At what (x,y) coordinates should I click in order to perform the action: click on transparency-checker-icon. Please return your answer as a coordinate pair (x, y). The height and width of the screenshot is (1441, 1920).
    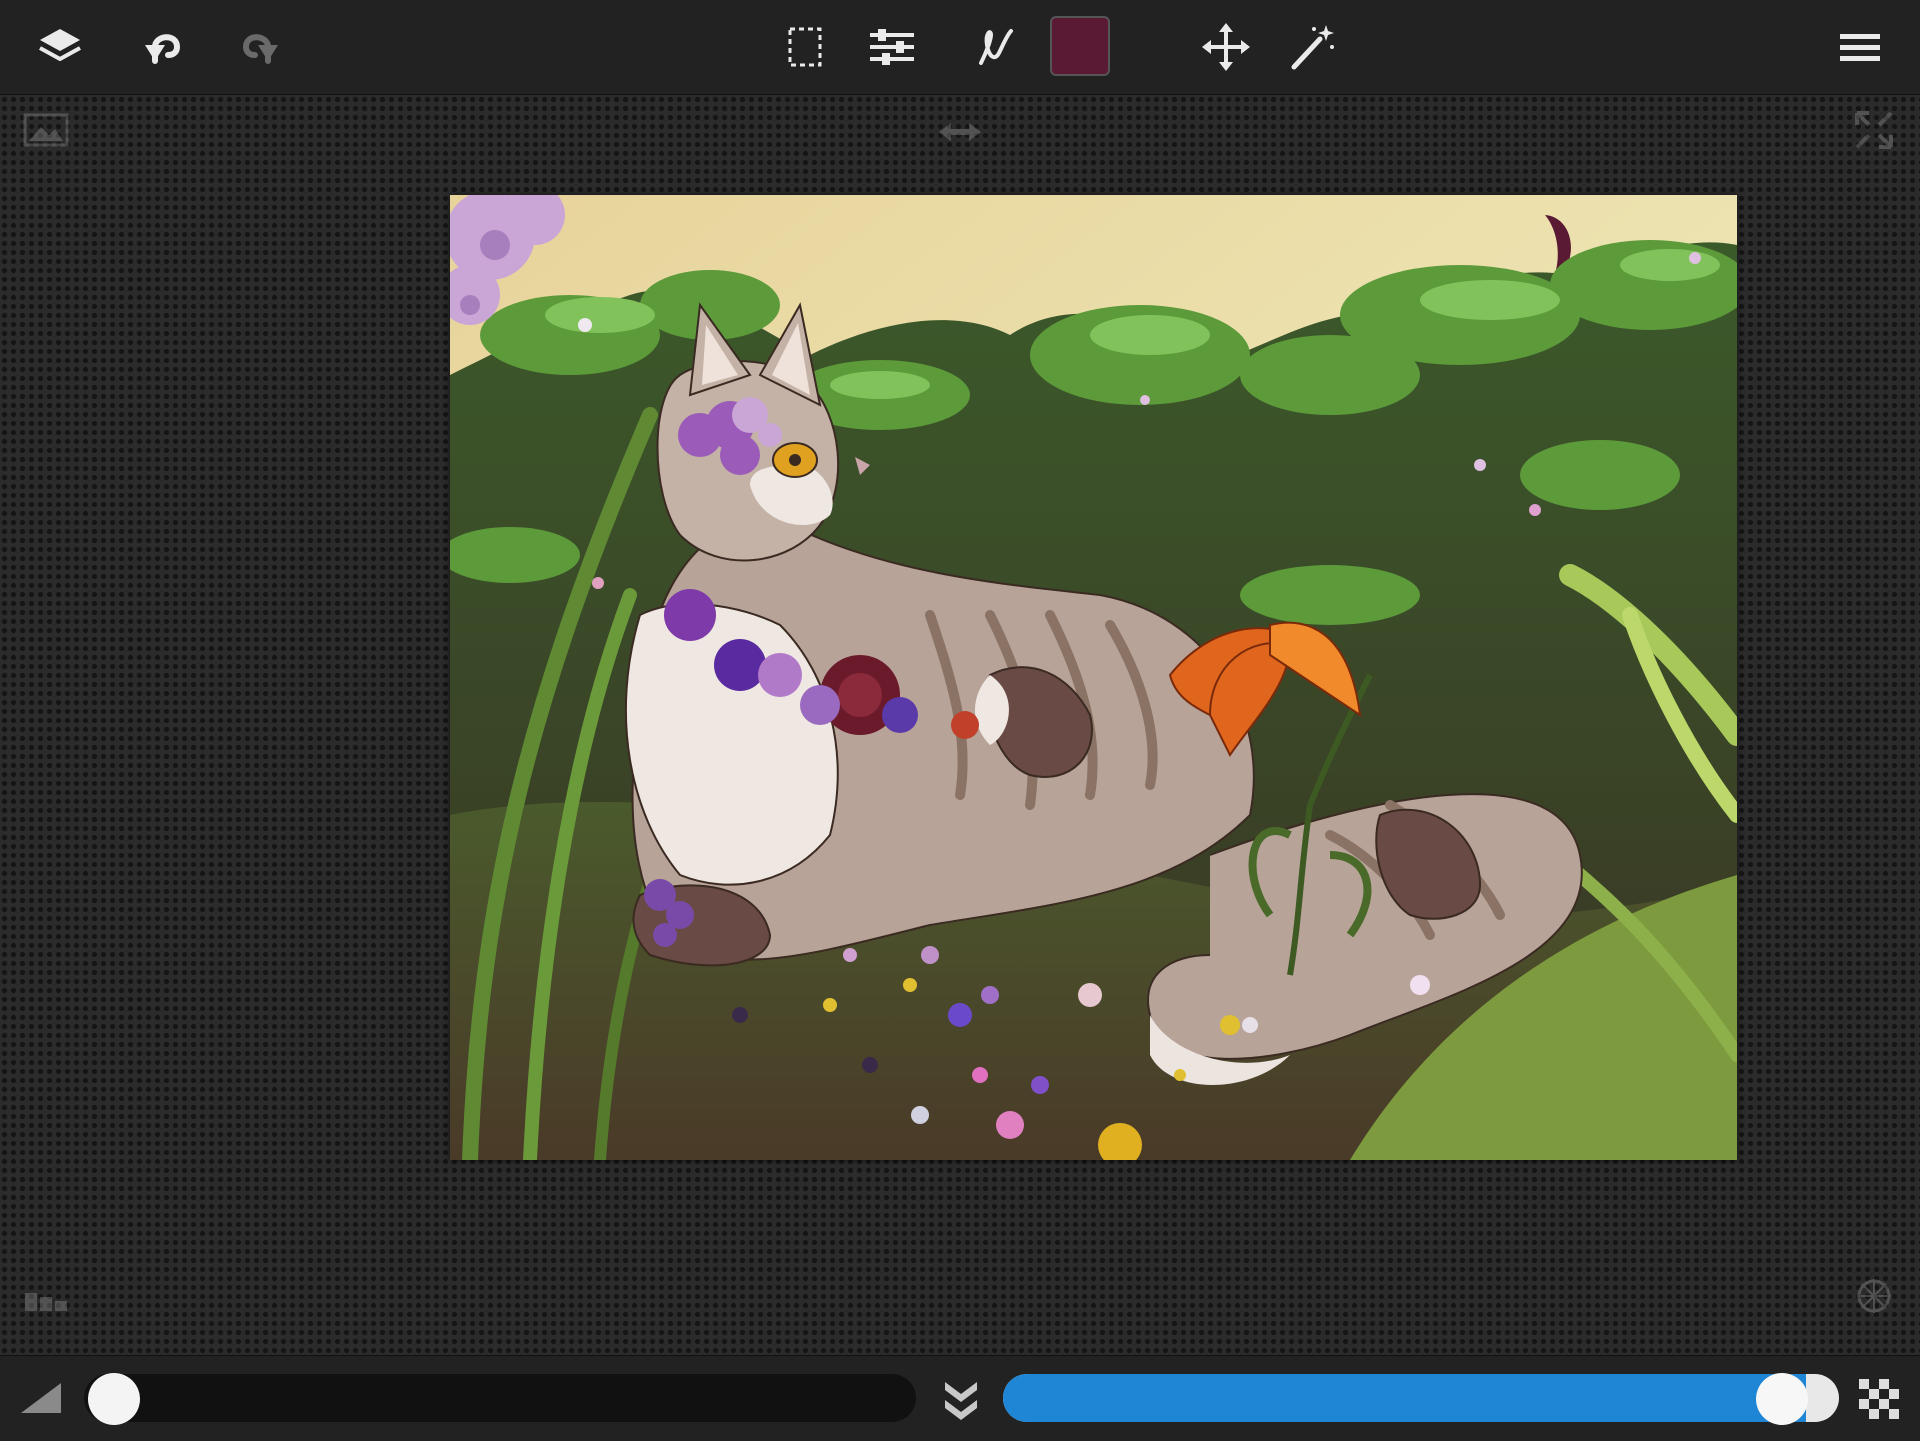
    Looking at the image, I should click on (1879, 1399).